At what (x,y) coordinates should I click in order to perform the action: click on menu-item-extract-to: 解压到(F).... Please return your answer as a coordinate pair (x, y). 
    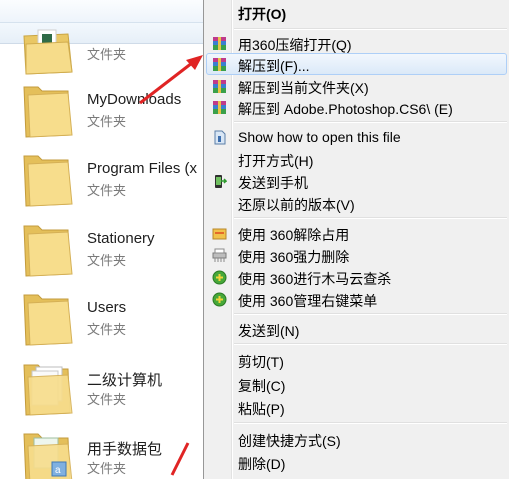
    Looking at the image, I should click on (356, 64).